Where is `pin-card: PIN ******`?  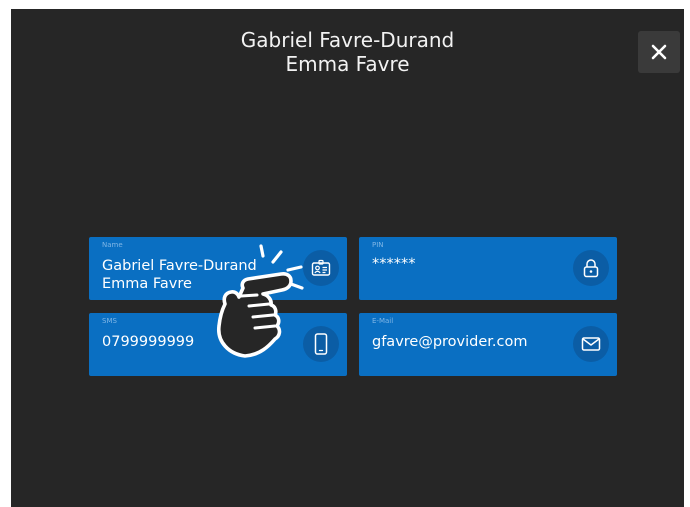
pin-card: PIN ****** is located at coordinates (488, 268).